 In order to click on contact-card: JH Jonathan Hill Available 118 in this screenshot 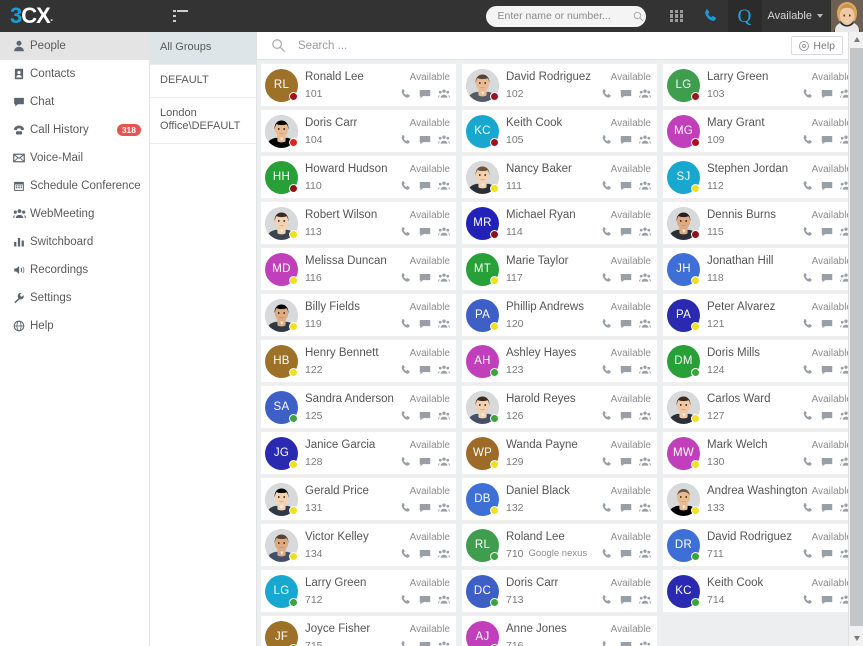, I will do `click(760, 269)`.